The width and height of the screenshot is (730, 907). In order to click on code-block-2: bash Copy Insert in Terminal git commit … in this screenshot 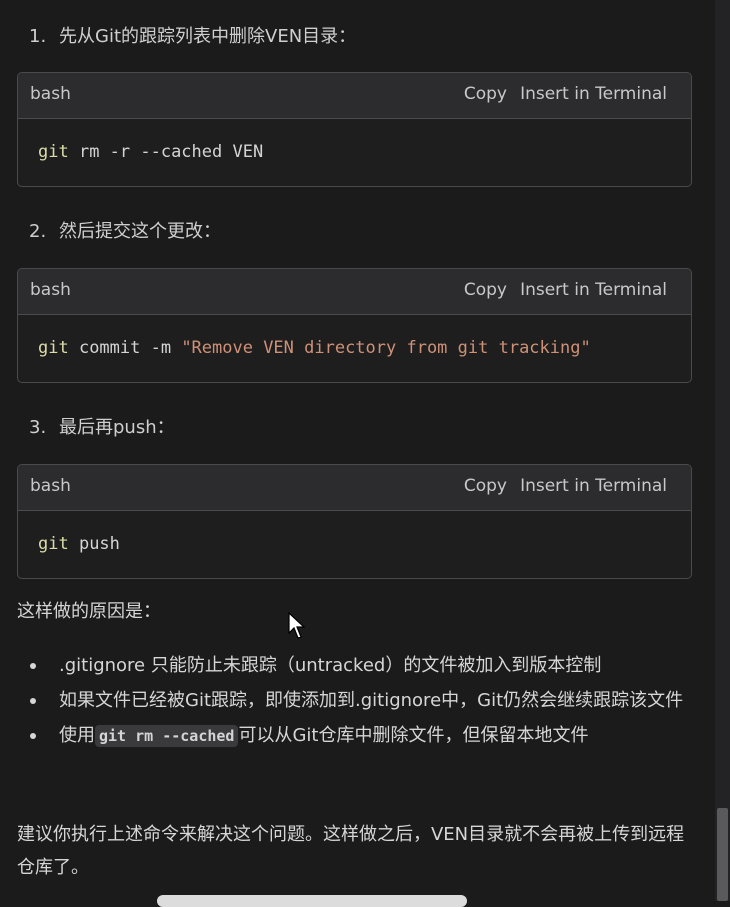, I will do `click(354, 325)`.